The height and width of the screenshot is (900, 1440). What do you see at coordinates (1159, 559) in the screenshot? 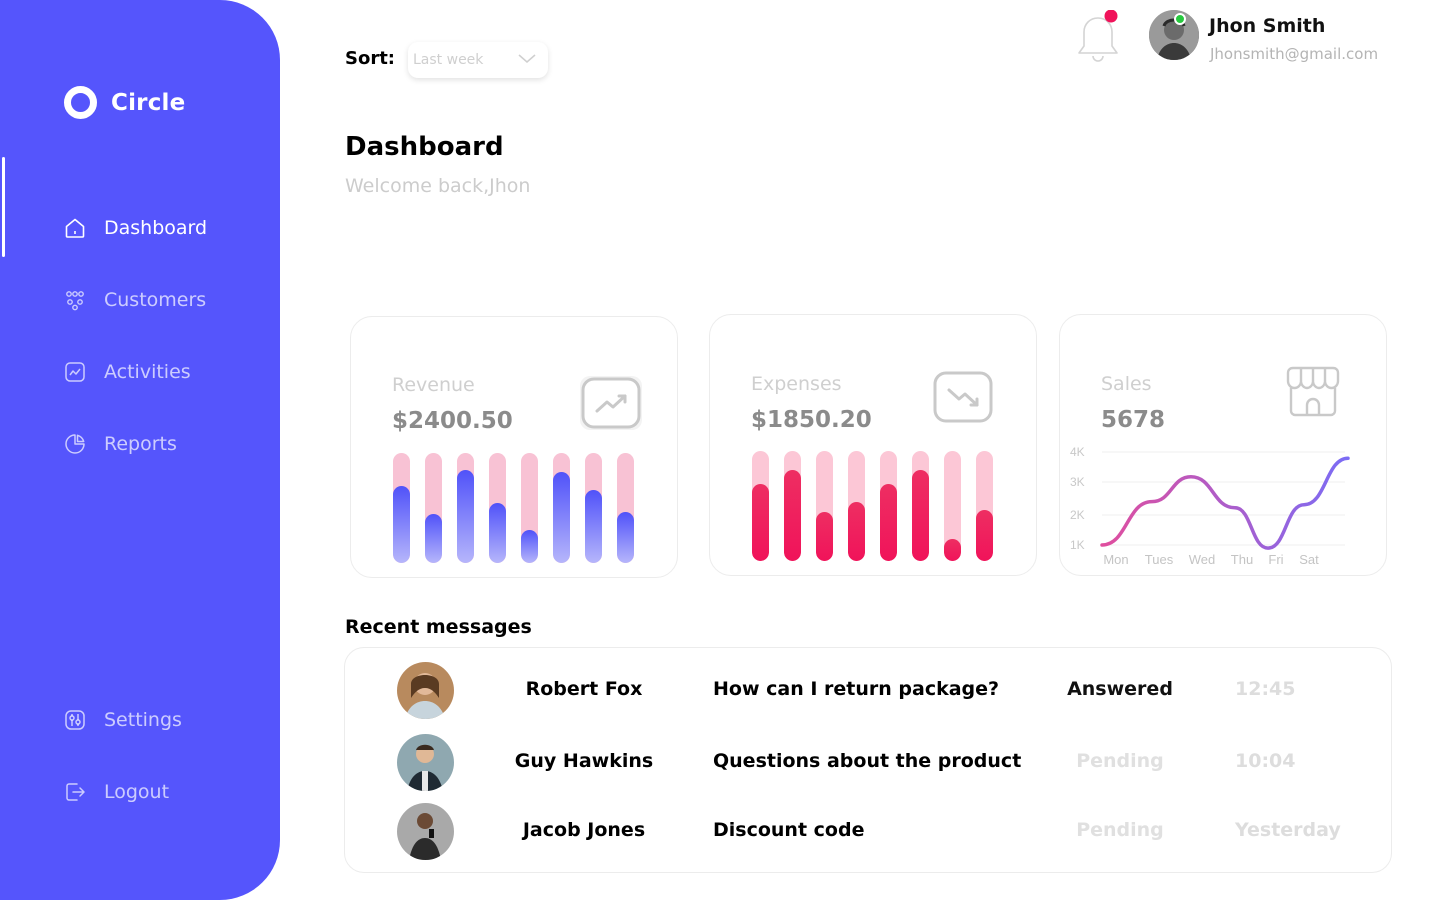
I see `x-tick-label: Tues` at bounding box center [1159, 559].